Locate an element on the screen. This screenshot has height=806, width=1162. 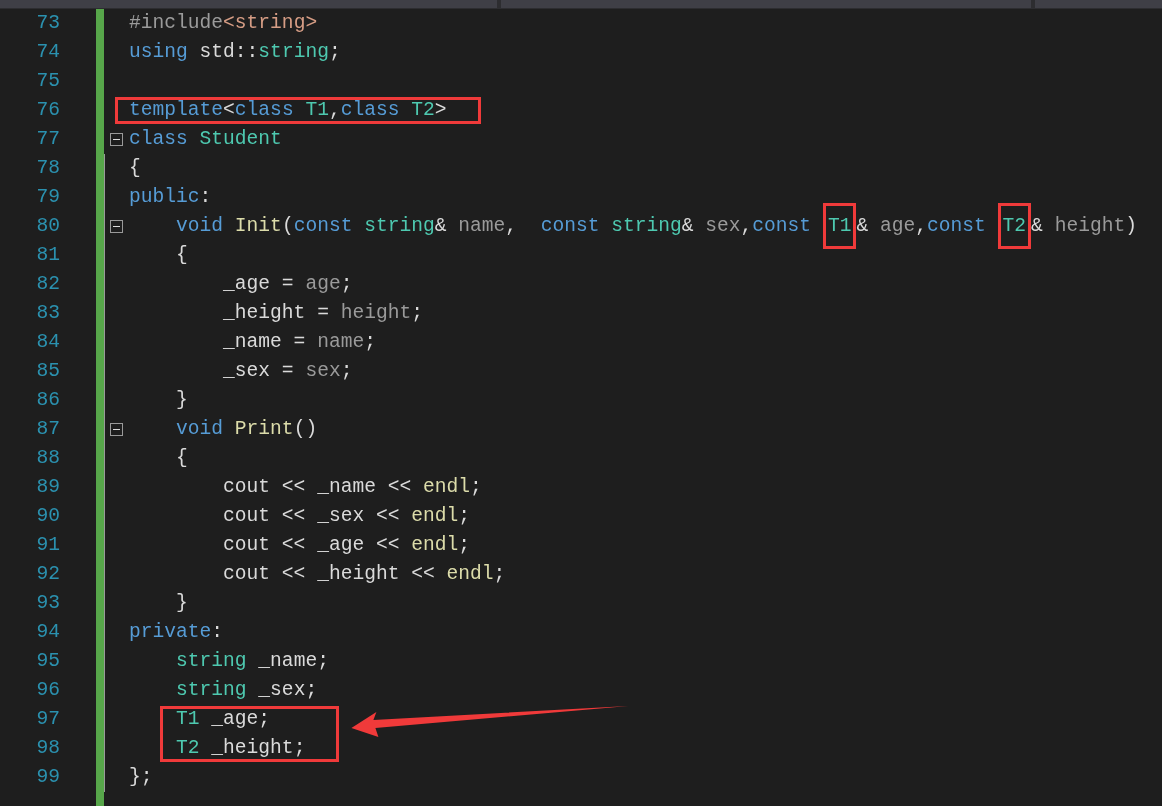
code-line: cout << _name << endl; is located at coordinates (352, 487).